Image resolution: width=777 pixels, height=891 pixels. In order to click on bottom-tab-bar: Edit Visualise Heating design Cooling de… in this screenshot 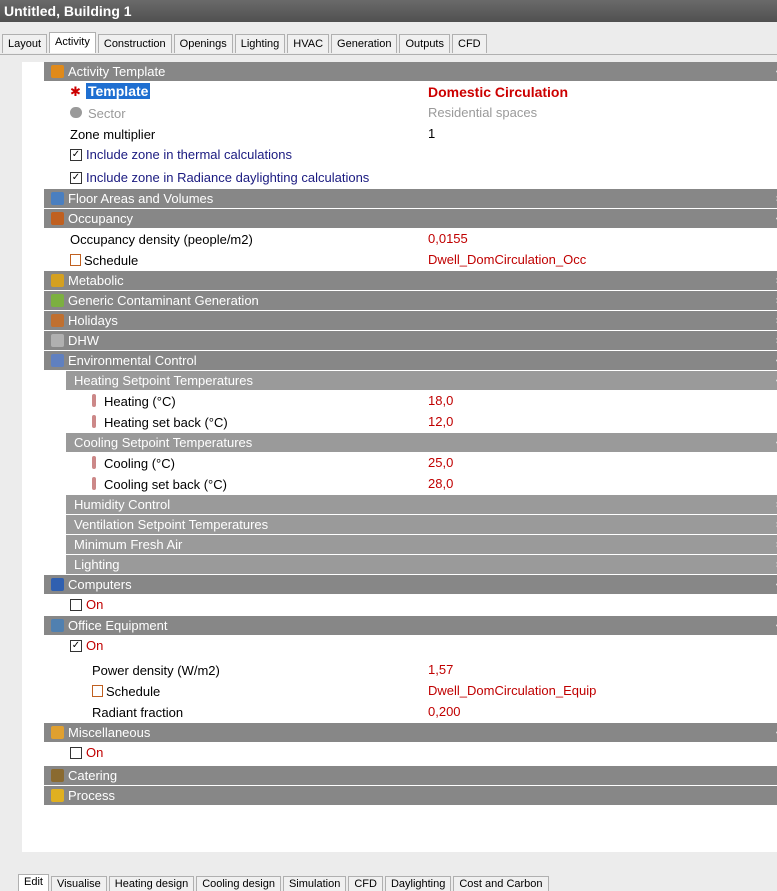, I will do `click(388, 872)`.